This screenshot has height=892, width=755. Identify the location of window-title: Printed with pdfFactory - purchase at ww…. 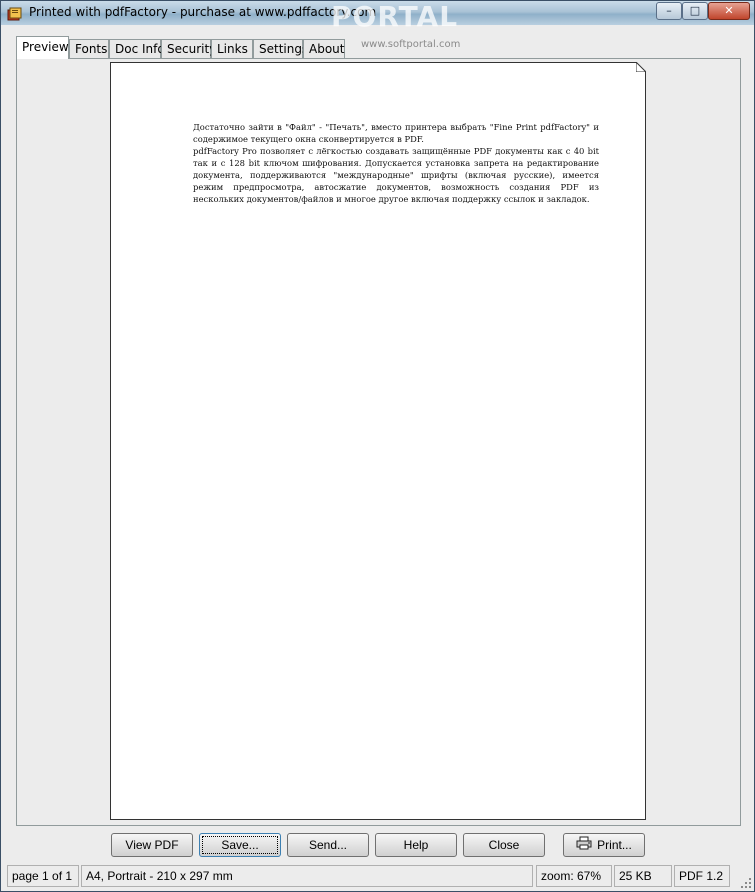
(203, 12).